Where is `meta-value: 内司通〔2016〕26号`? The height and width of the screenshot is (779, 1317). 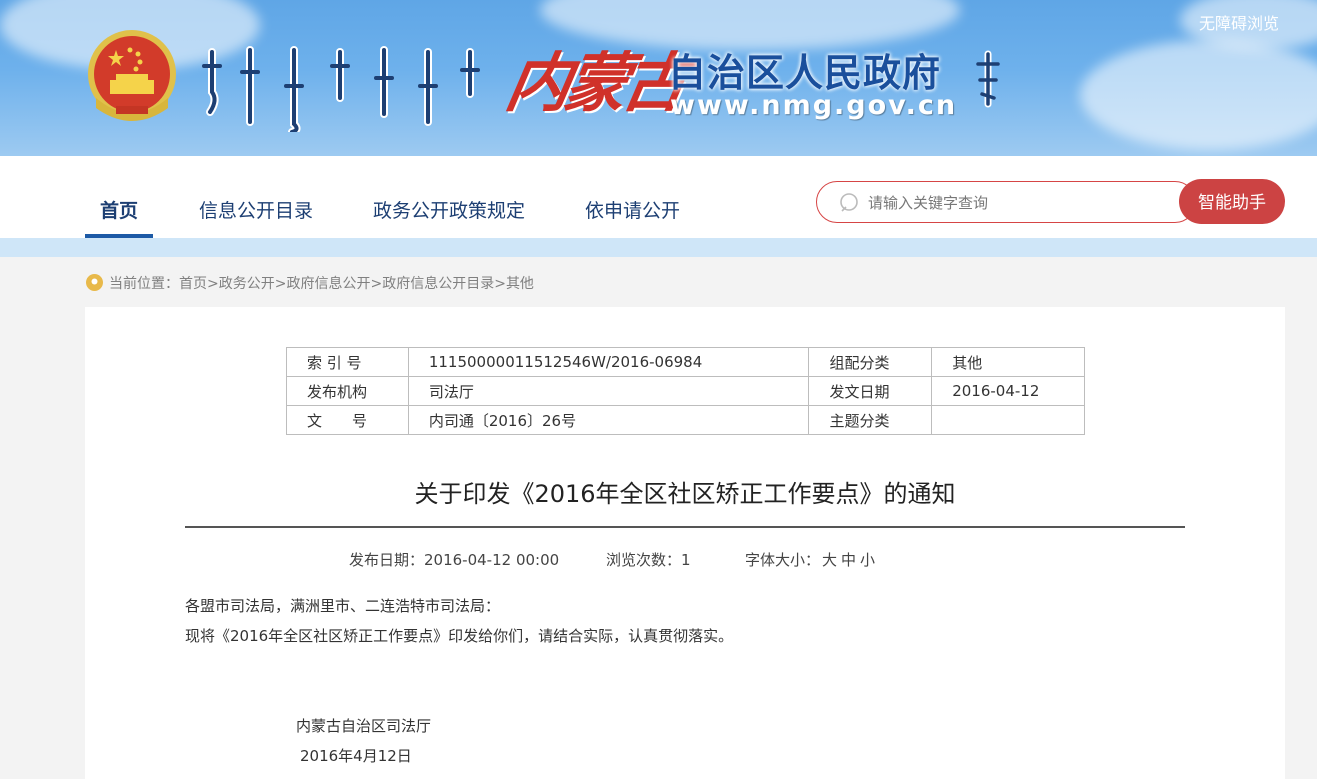
meta-value: 内司通〔2016〕26号 is located at coordinates (608, 420).